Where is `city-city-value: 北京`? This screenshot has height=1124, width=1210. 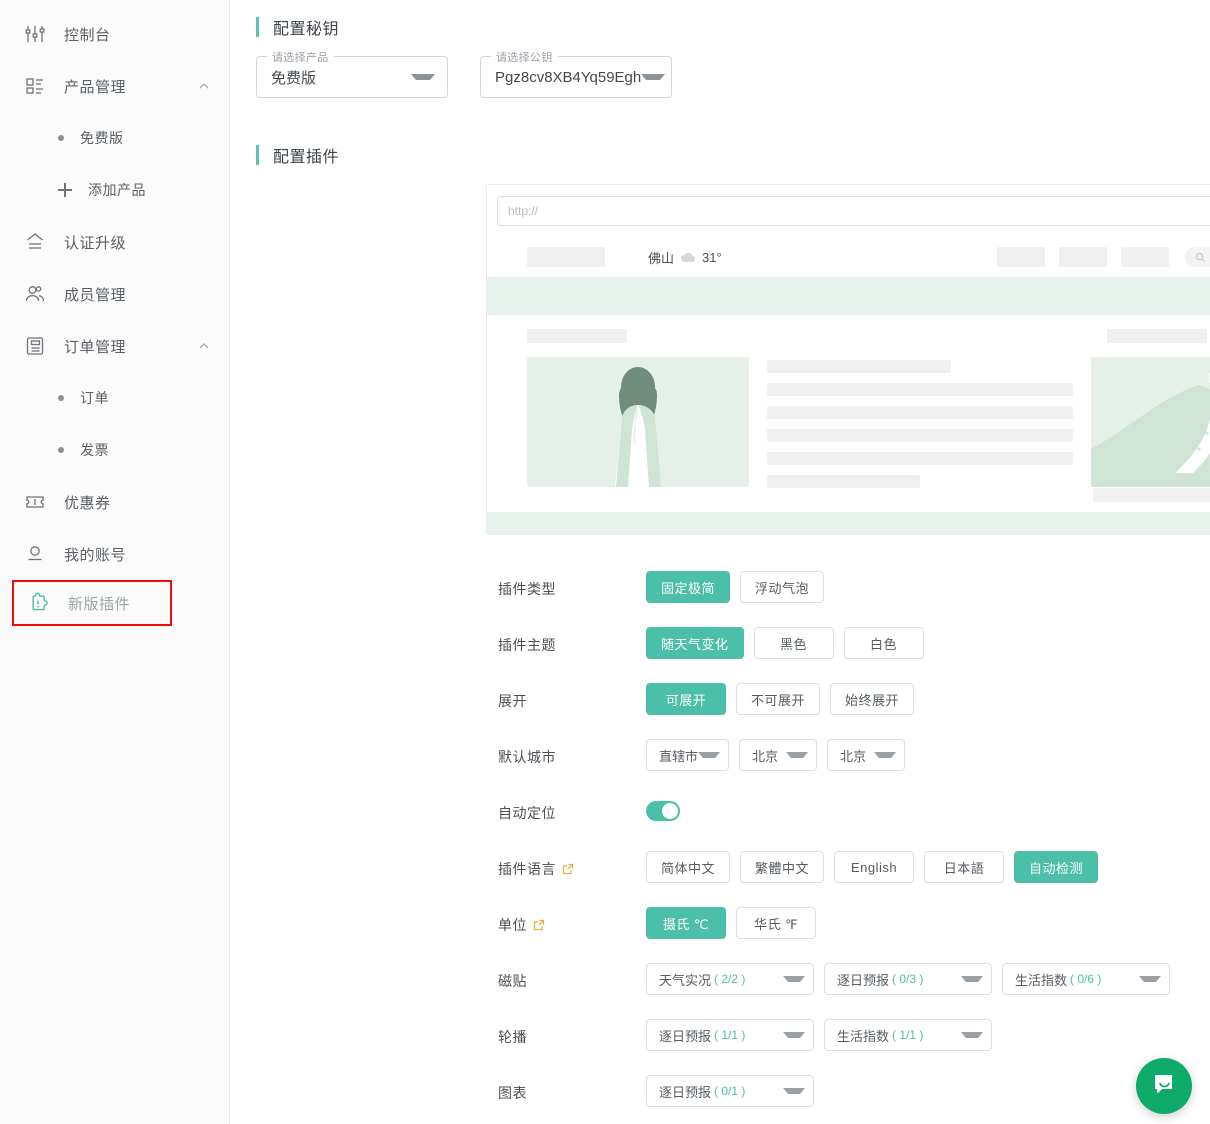
city-city-value: 北京 is located at coordinates (765, 756).